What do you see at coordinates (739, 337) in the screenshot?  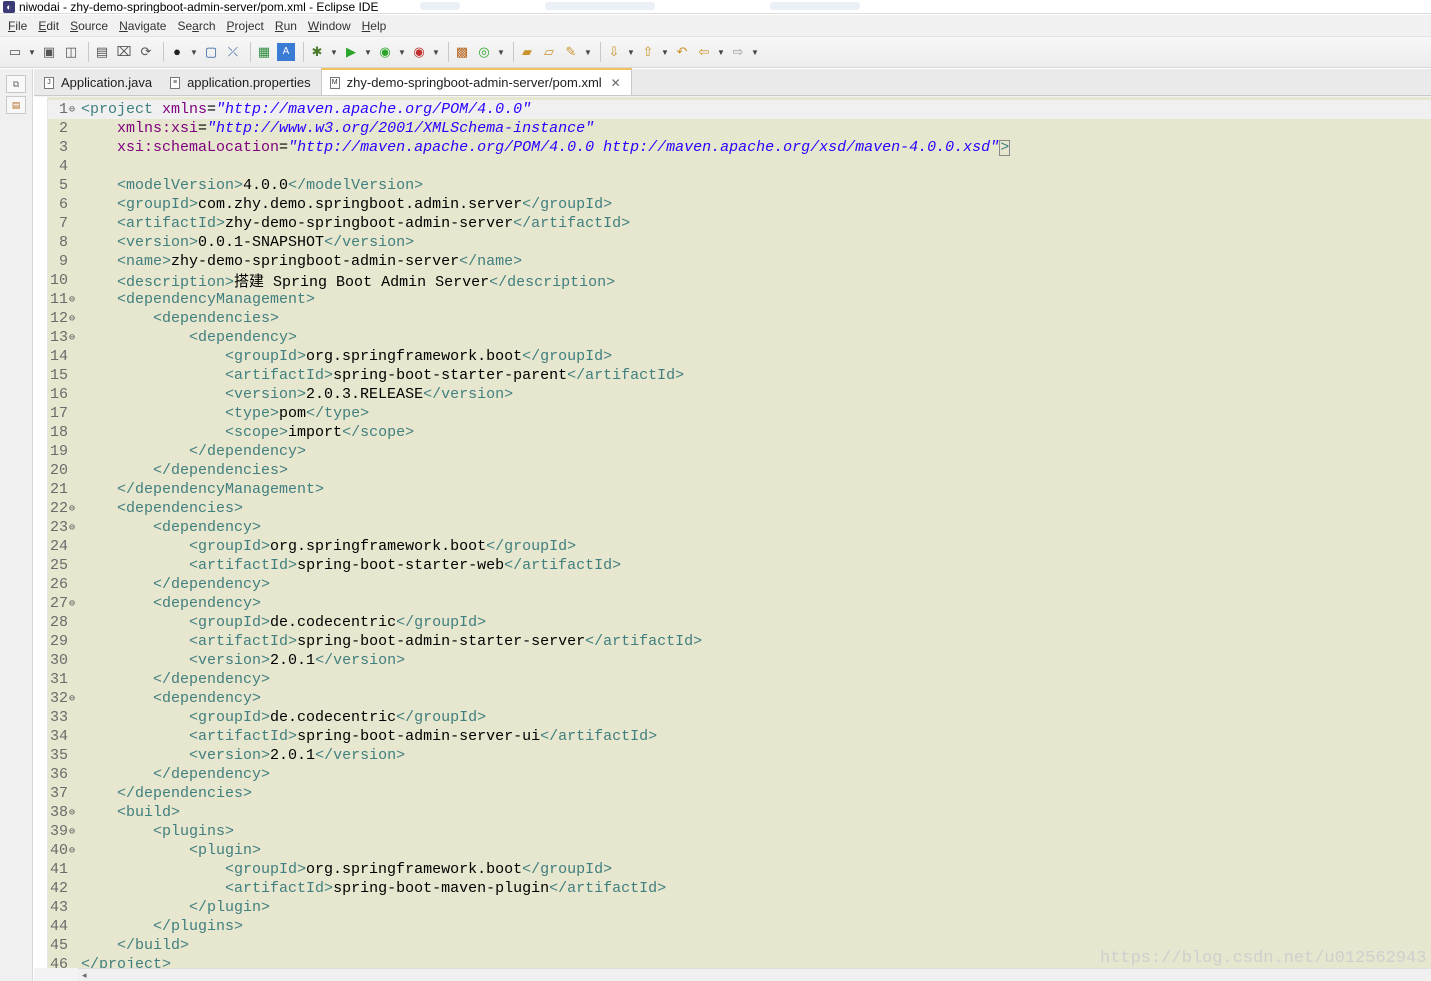 I see `code-line: 13 ⊖ <dependency>` at bounding box center [739, 337].